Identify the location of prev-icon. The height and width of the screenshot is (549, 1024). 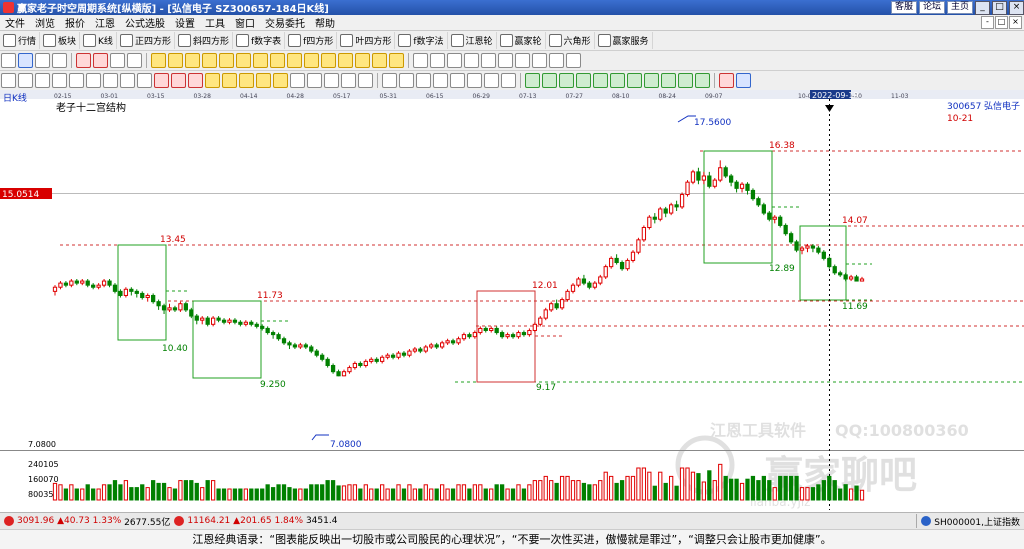
(83, 60).